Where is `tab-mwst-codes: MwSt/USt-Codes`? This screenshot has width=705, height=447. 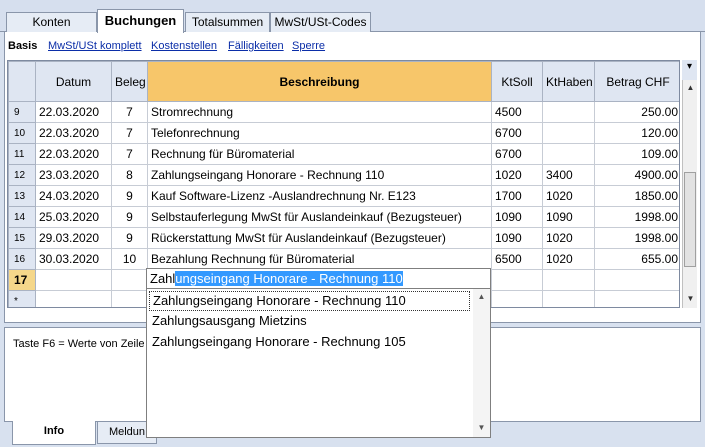
tab-mwst-codes: MwSt/USt-Codes is located at coordinates (320, 22).